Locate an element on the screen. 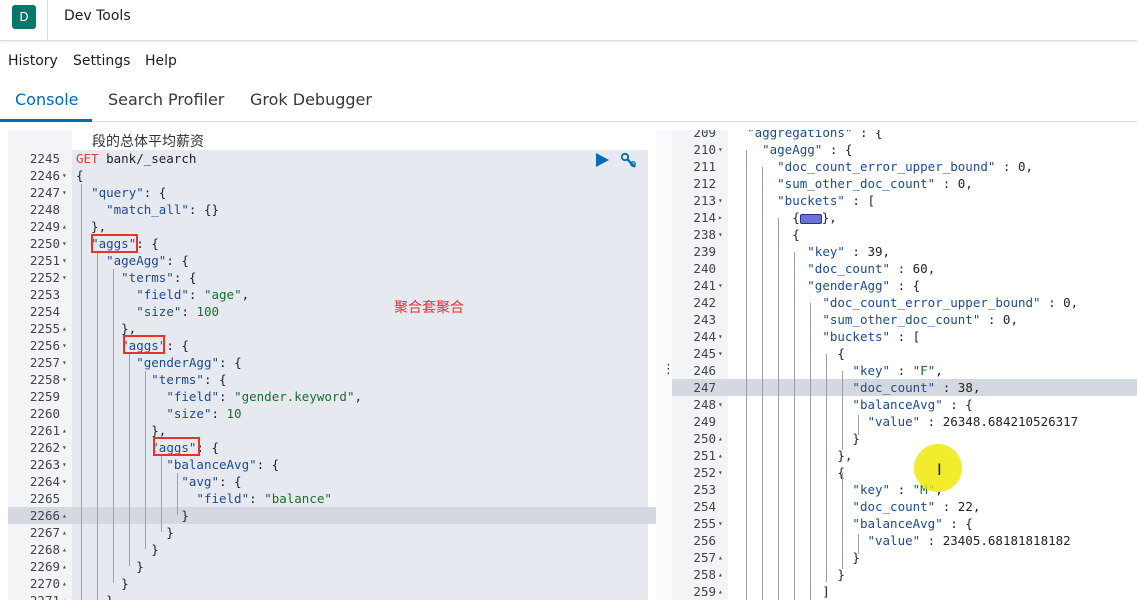  code-line: 2247 ▾ "query": { is located at coordinates (332, 192).